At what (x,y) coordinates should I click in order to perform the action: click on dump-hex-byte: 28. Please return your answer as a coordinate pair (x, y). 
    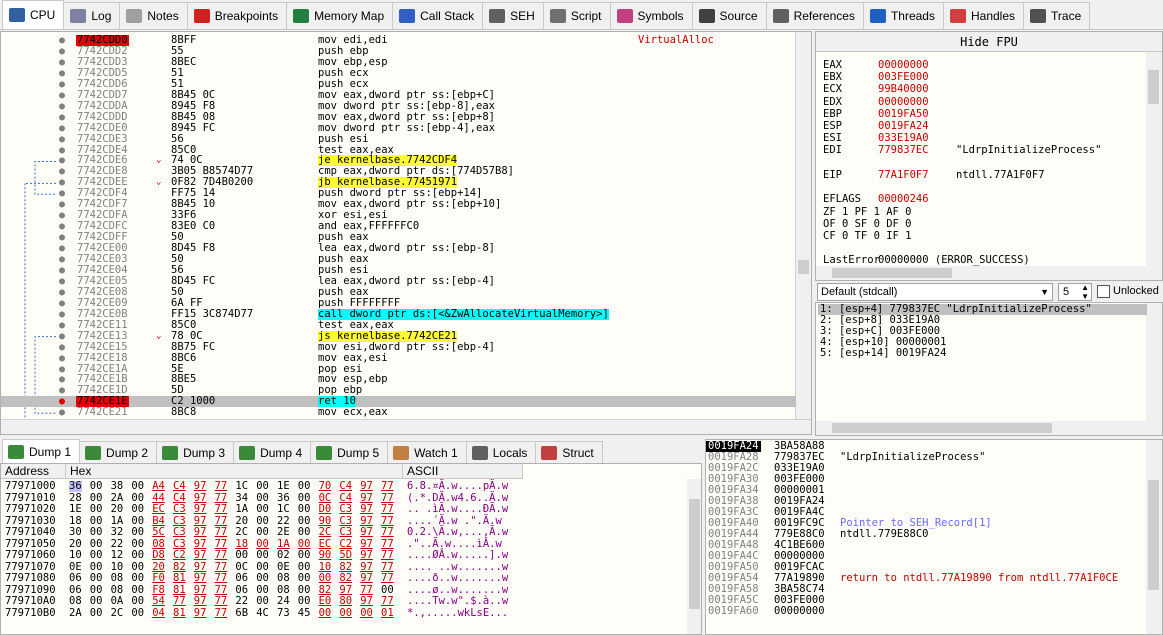
    Looking at the image, I should click on (75, 498).